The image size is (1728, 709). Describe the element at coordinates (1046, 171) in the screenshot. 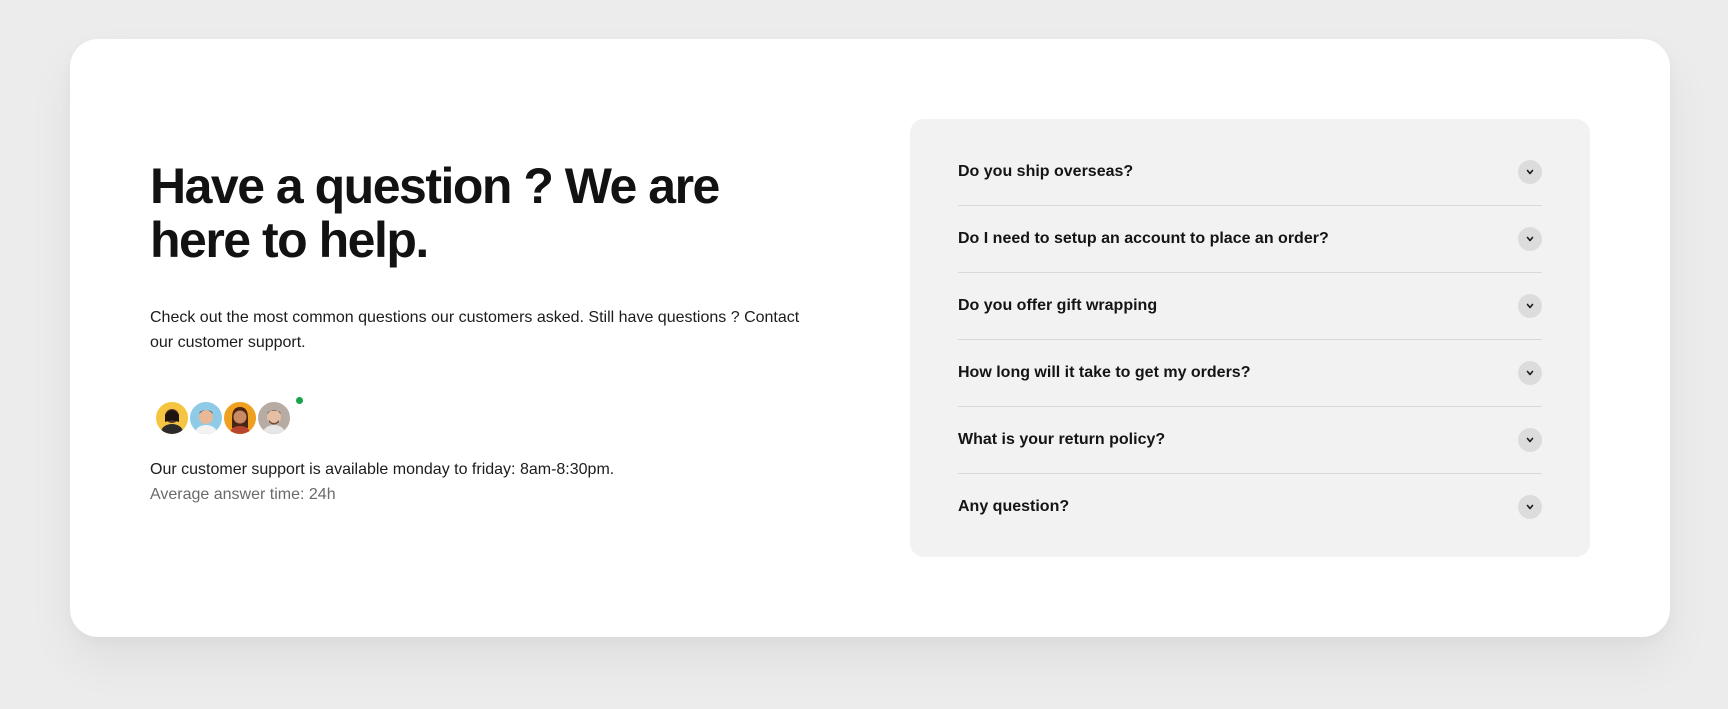

I see `faq-question: Do you ship overseas?` at that location.